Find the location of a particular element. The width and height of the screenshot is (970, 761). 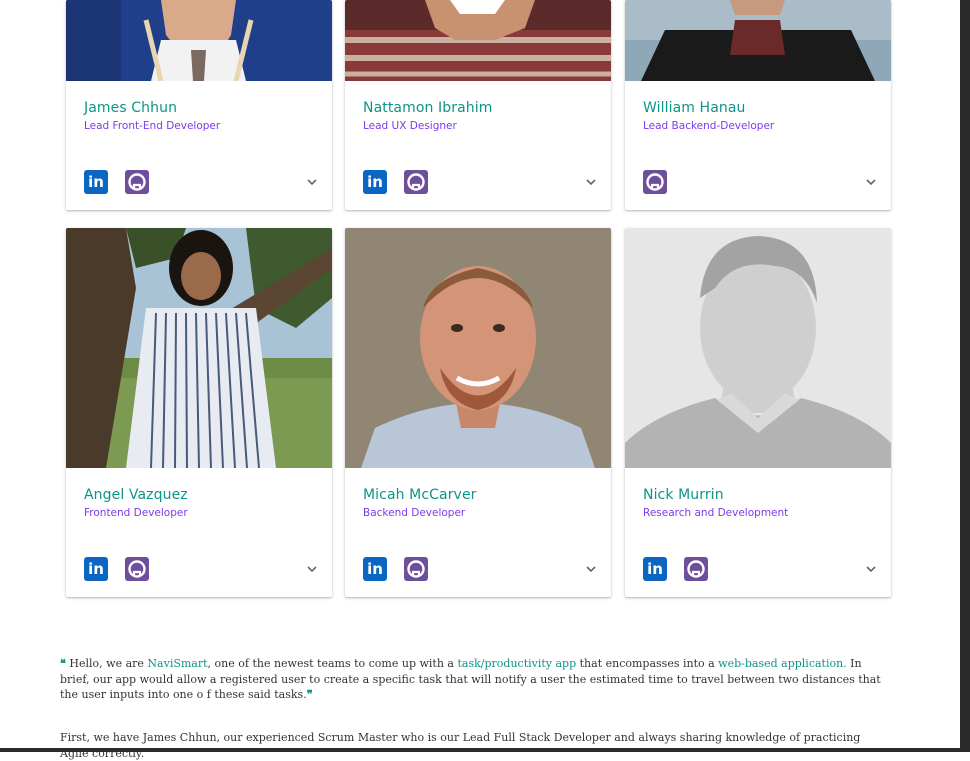

team-card-nattamon: Nattamon Ibrahim Lead UX Designer in is located at coordinates (478, 105).